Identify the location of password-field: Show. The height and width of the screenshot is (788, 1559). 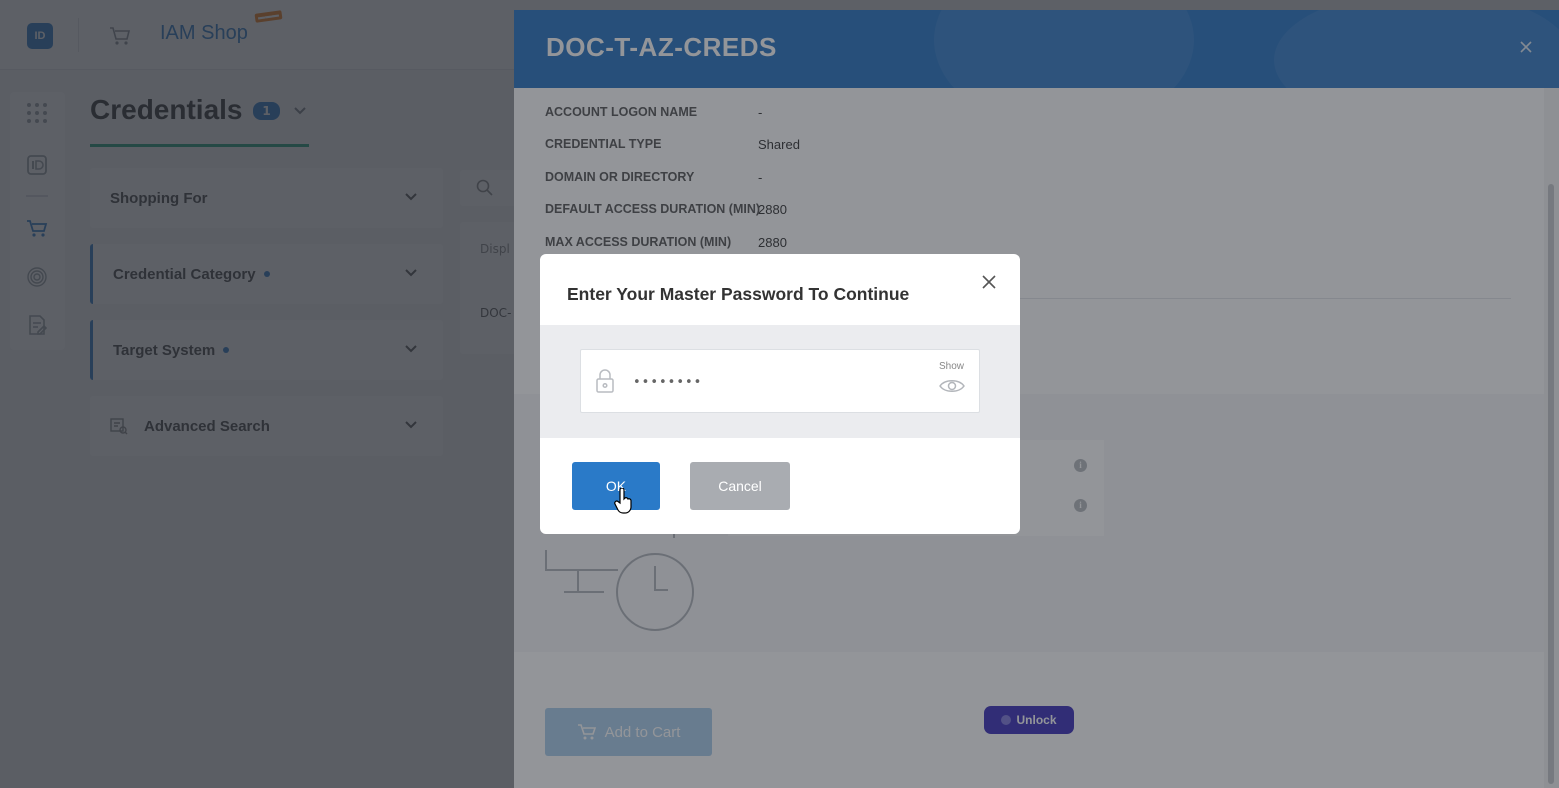
(780, 381).